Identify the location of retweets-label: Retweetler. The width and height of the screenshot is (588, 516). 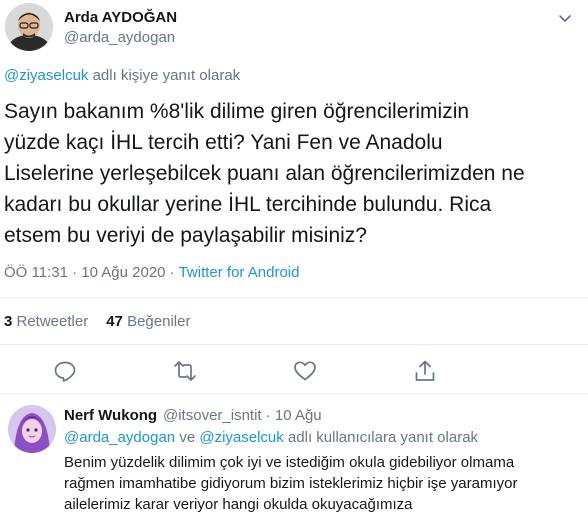
(50, 321).